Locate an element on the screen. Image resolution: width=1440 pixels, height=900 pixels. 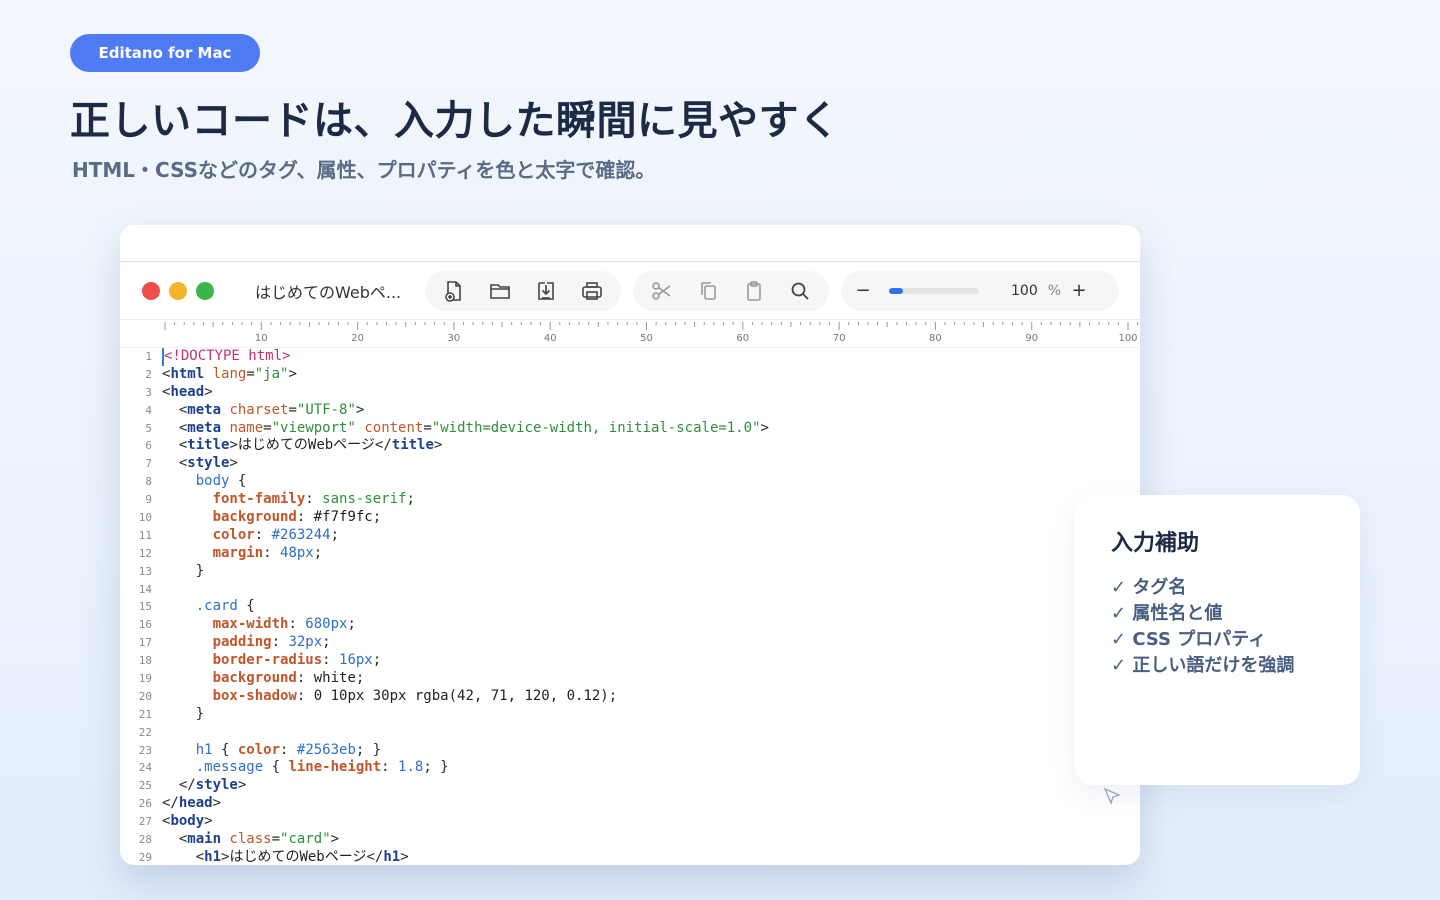
line-content: <!DOCTYPE html> is located at coordinates (226, 357).